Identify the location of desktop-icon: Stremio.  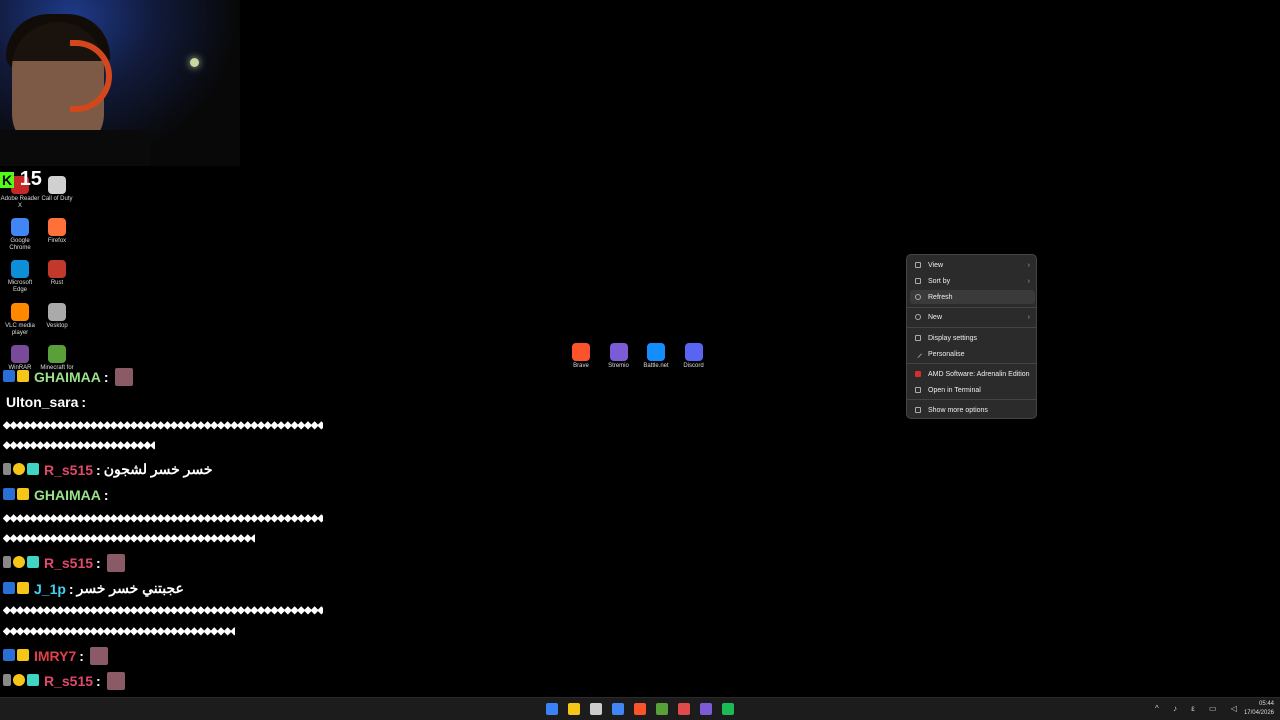
(619, 356).